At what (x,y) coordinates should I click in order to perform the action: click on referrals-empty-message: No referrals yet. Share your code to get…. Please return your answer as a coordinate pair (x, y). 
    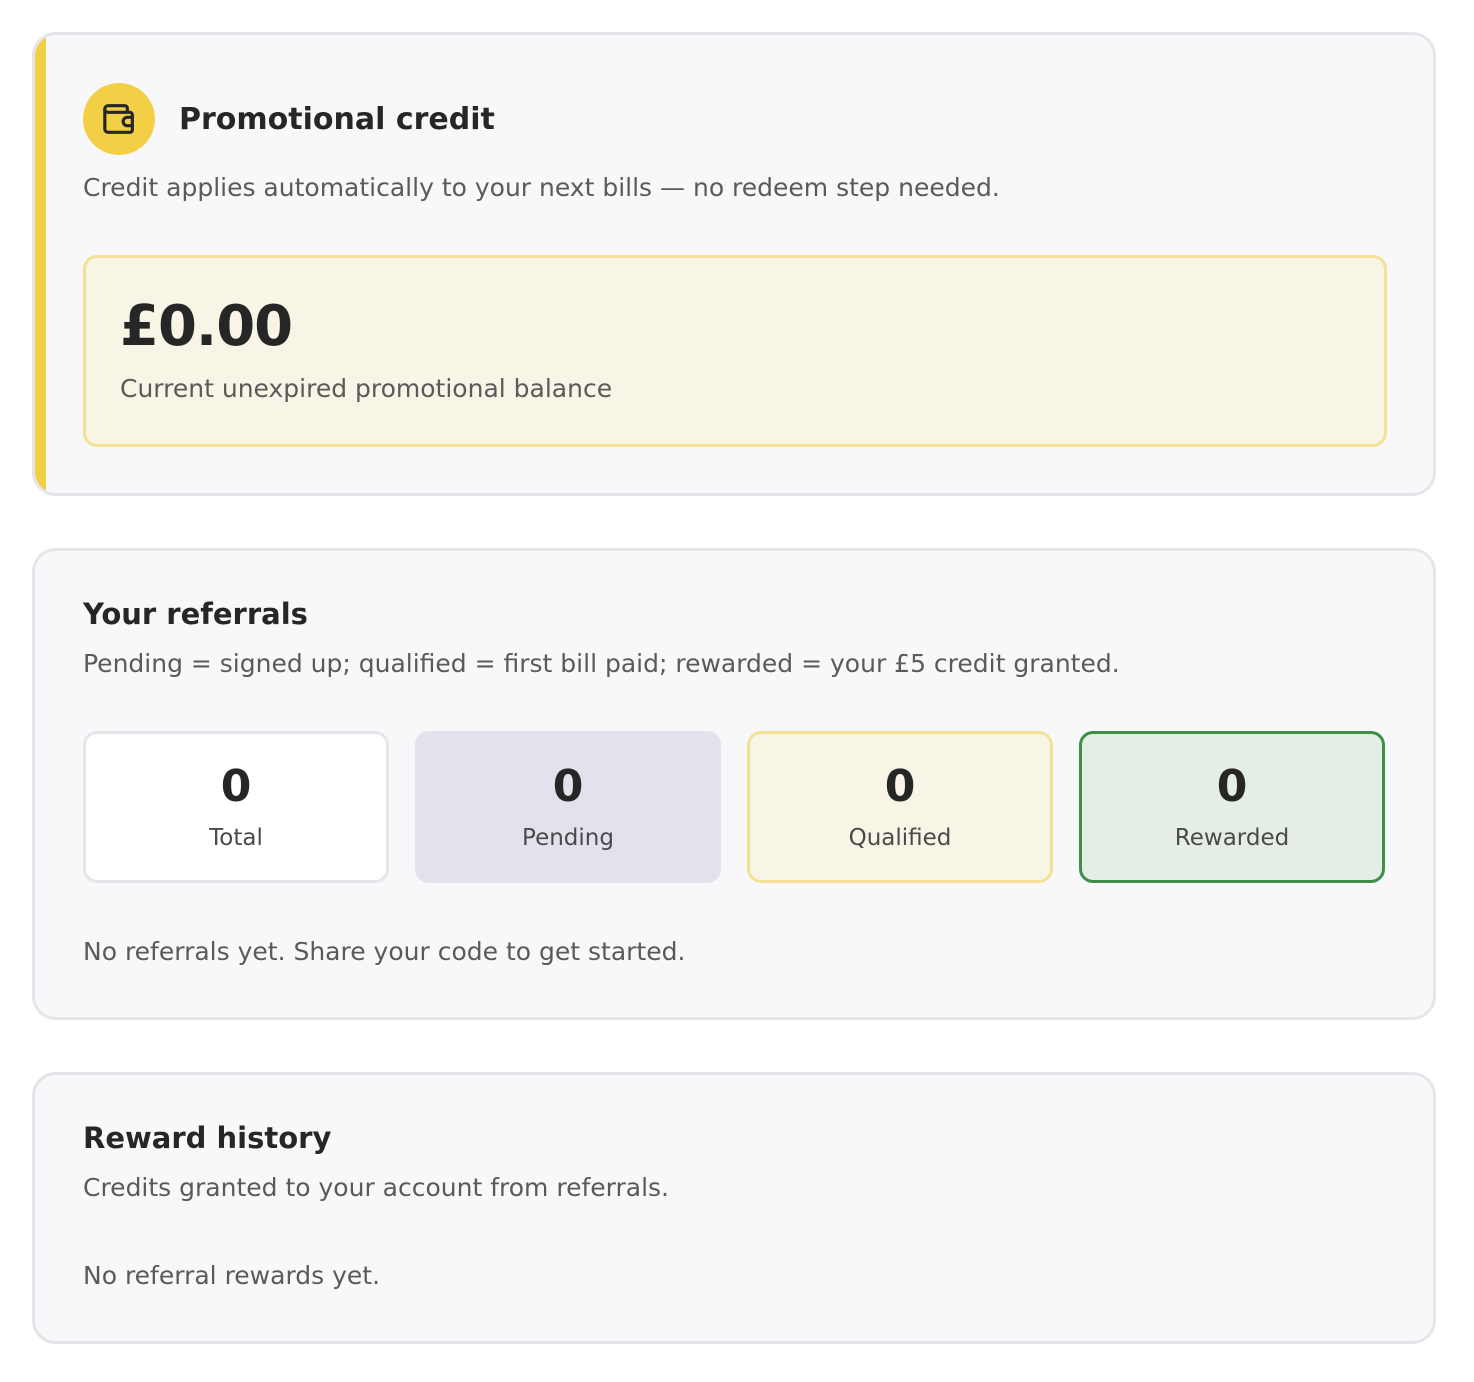
    Looking at the image, I should click on (384, 951).